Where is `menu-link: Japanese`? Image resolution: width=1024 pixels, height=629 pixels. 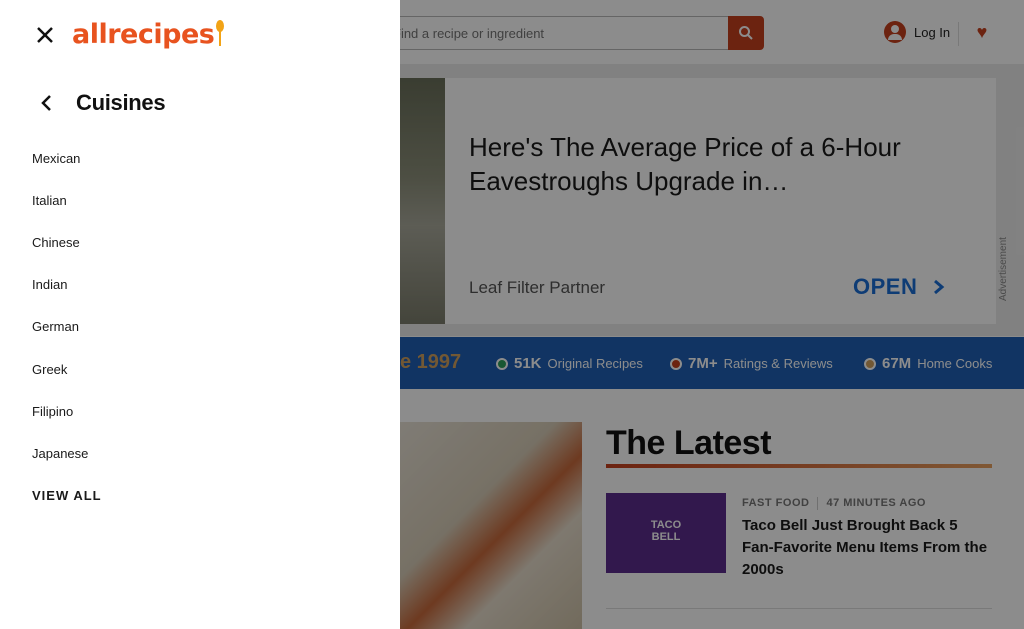
menu-link: Japanese is located at coordinates (60, 453).